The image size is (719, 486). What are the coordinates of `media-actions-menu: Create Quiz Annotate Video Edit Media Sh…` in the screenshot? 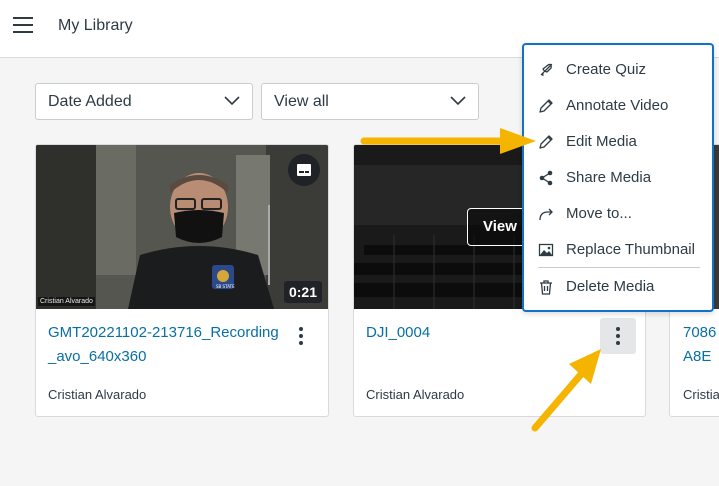 It's located at (618, 177).